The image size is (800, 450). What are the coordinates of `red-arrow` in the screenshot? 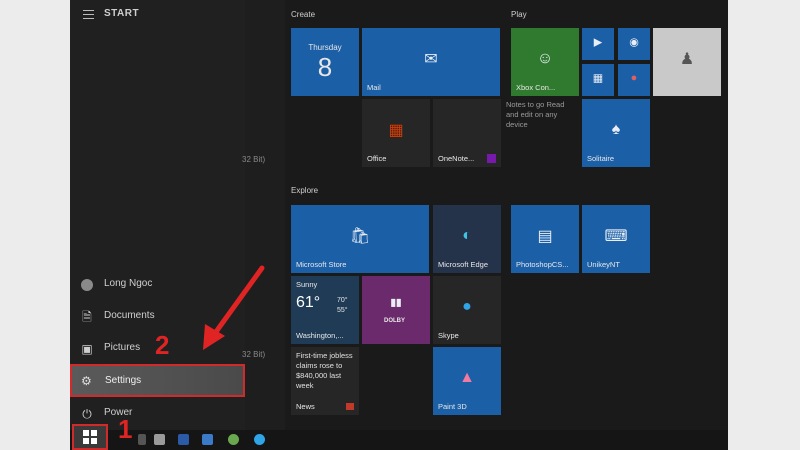 It's located at (234, 307).